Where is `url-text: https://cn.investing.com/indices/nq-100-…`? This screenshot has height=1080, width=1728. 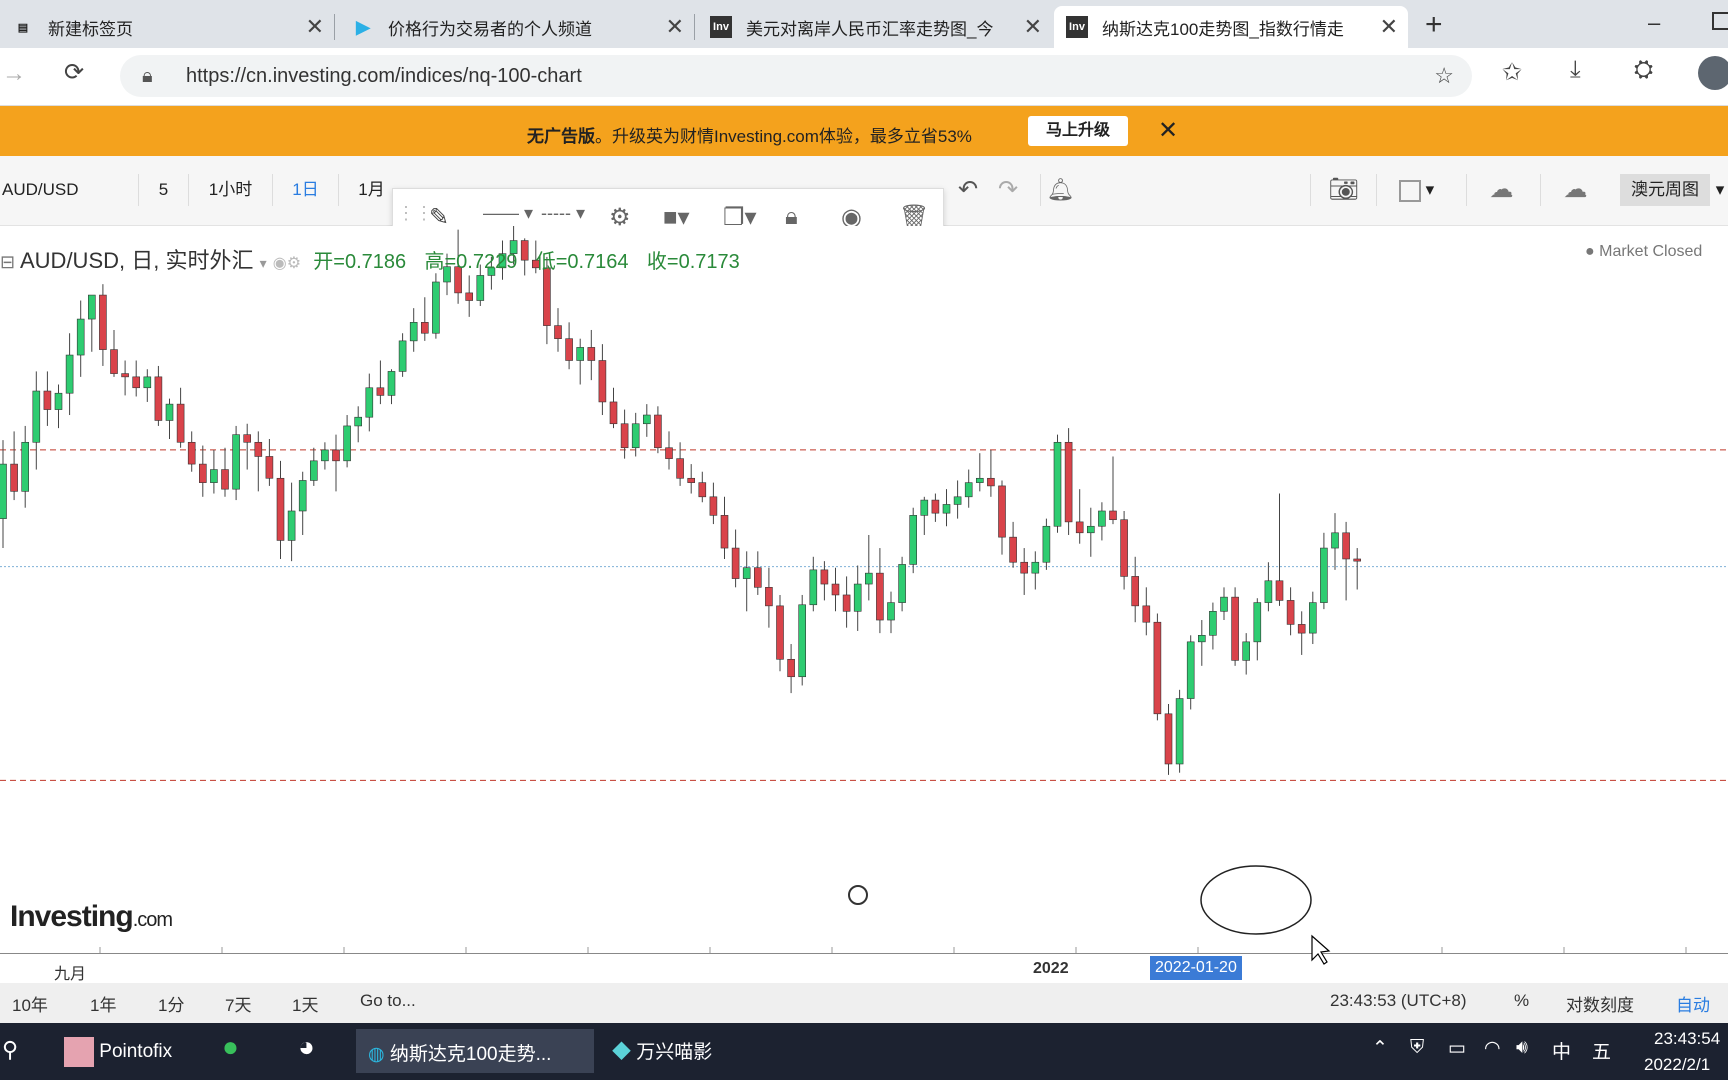
url-text: https://cn.investing.com/indices/nq-100-… is located at coordinates (384, 76).